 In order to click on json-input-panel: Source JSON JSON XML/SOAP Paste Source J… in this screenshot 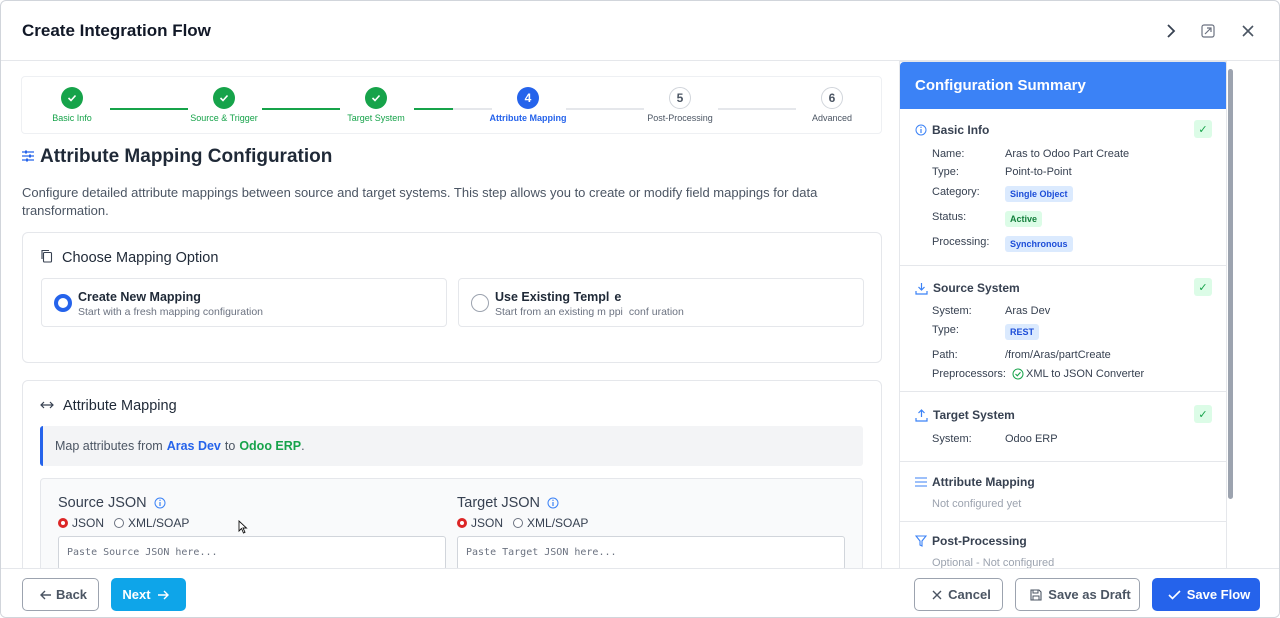, I will do `click(451, 523)`.